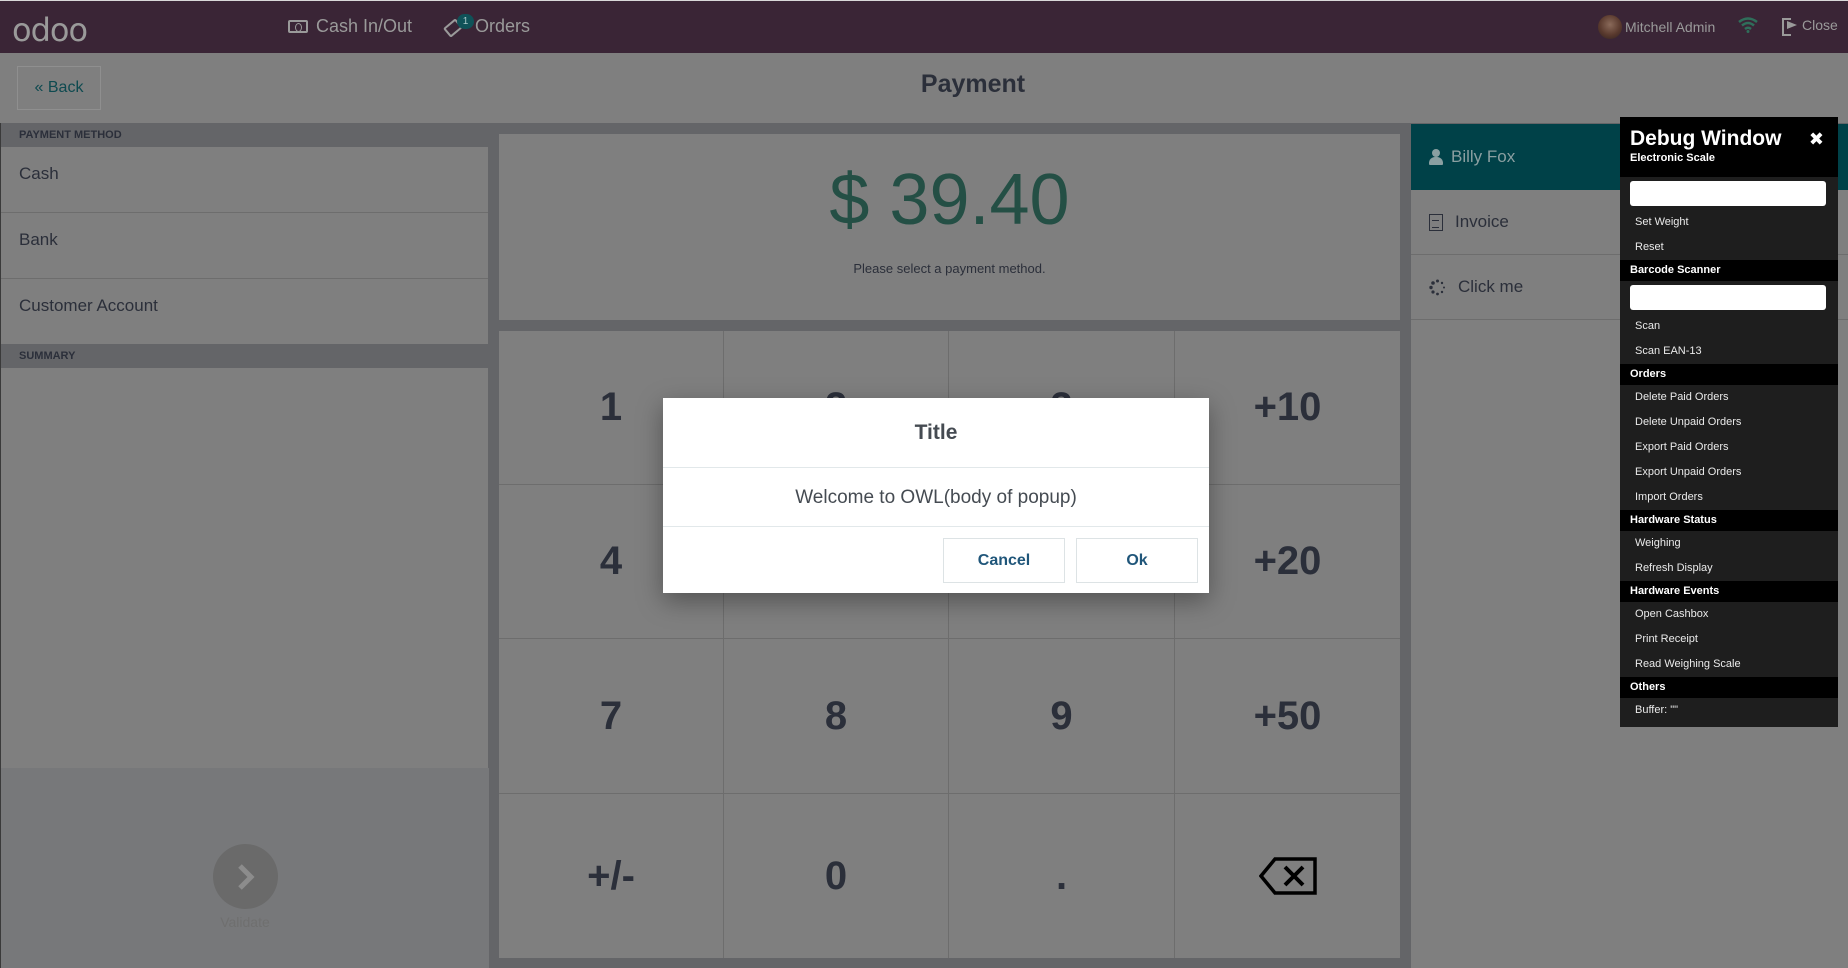 The width and height of the screenshot is (1848, 968). What do you see at coordinates (1728, 297) in the screenshot?
I see `barcode-input` at bounding box center [1728, 297].